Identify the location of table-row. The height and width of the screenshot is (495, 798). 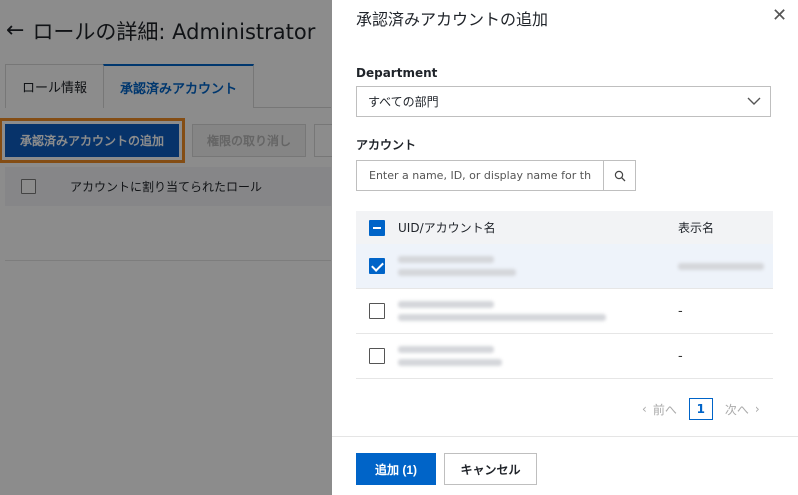
(564, 266).